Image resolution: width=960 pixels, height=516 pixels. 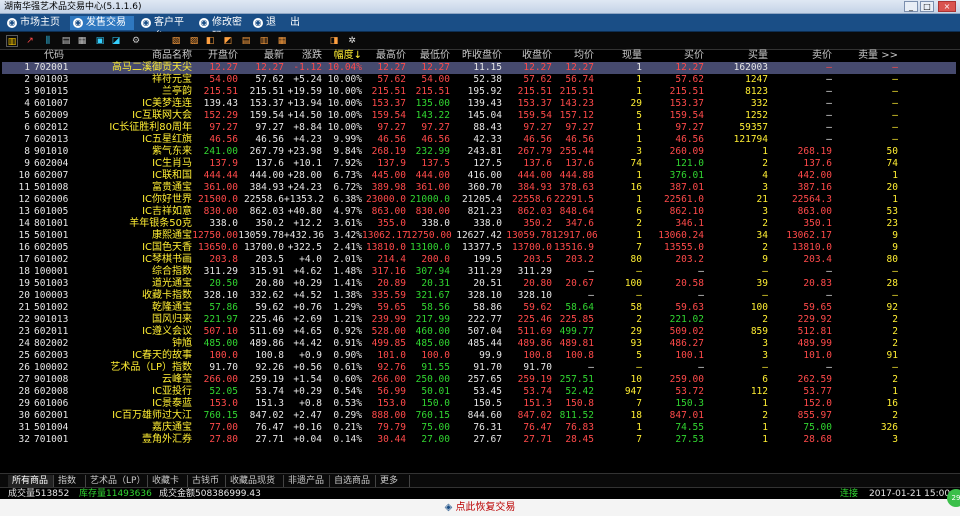 What do you see at coordinates (82, 41) in the screenshot?
I see `calendar-icon: ▦` at bounding box center [82, 41].